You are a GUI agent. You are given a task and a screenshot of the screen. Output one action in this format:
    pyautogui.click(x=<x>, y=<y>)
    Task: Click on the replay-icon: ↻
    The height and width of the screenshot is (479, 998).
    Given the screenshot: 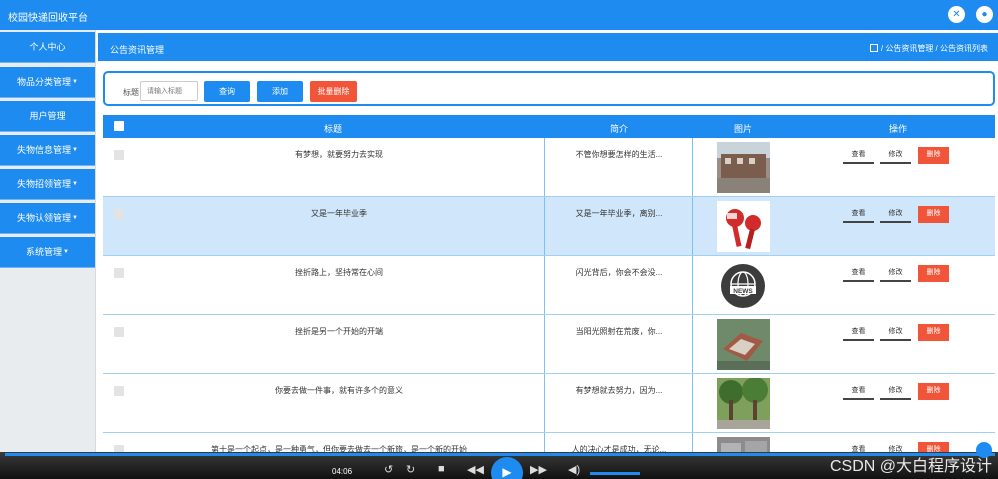 What is the action you would take?
    pyautogui.click(x=410, y=469)
    